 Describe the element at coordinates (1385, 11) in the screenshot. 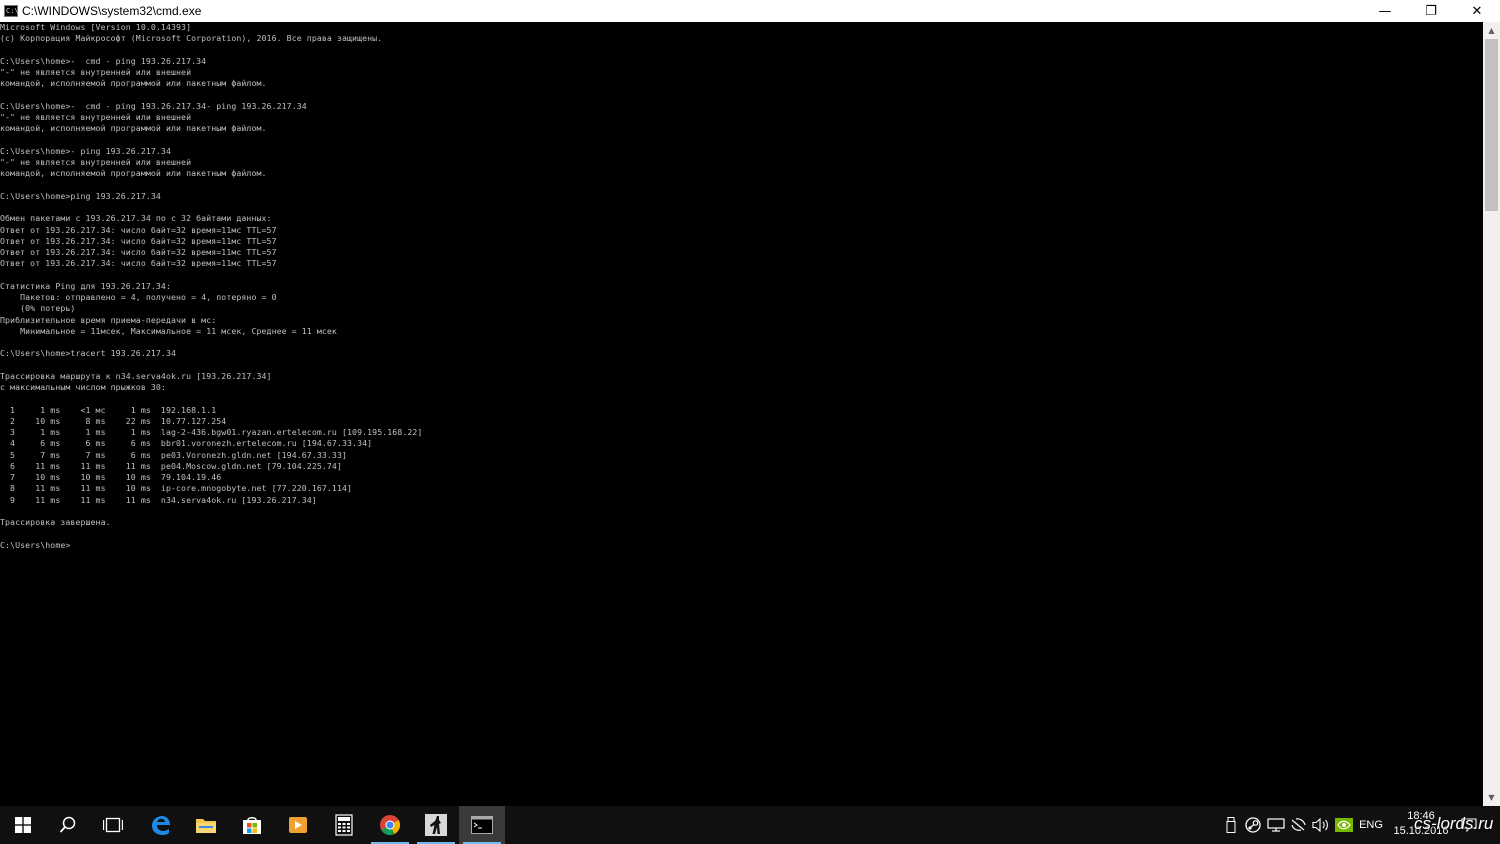

I see `minimize-button: —` at that location.